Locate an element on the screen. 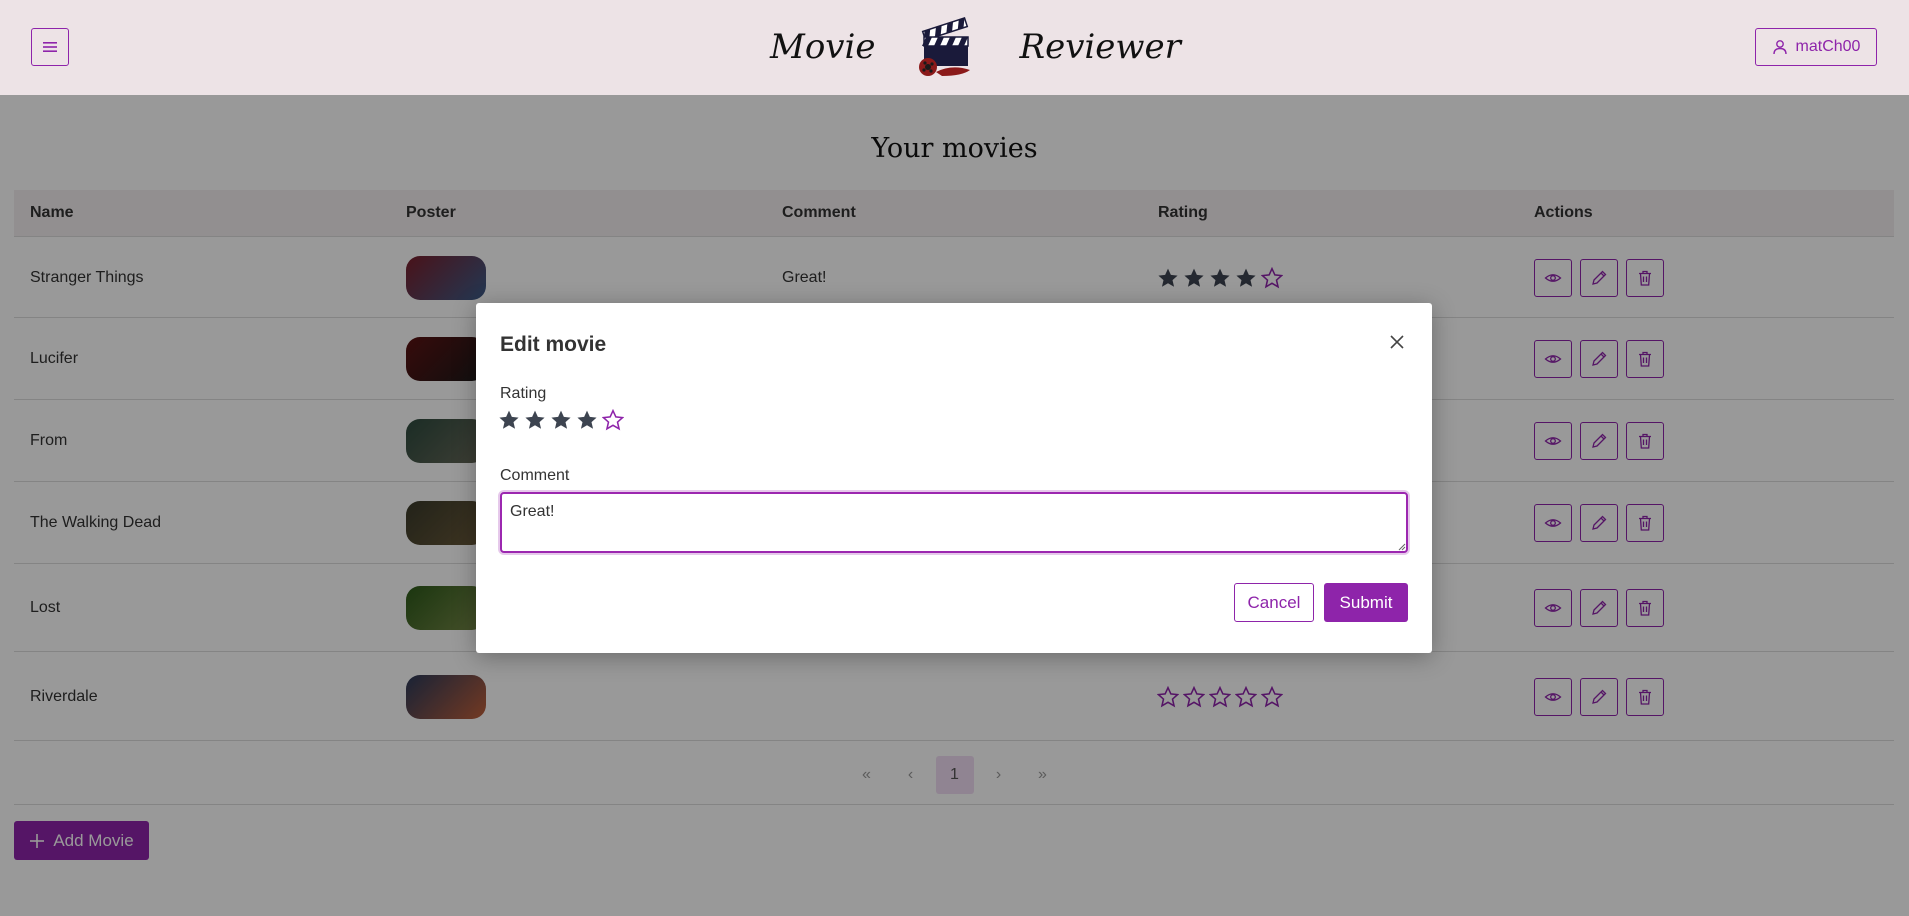 The image size is (1909, 916). comment-textarea is located at coordinates (954, 522).